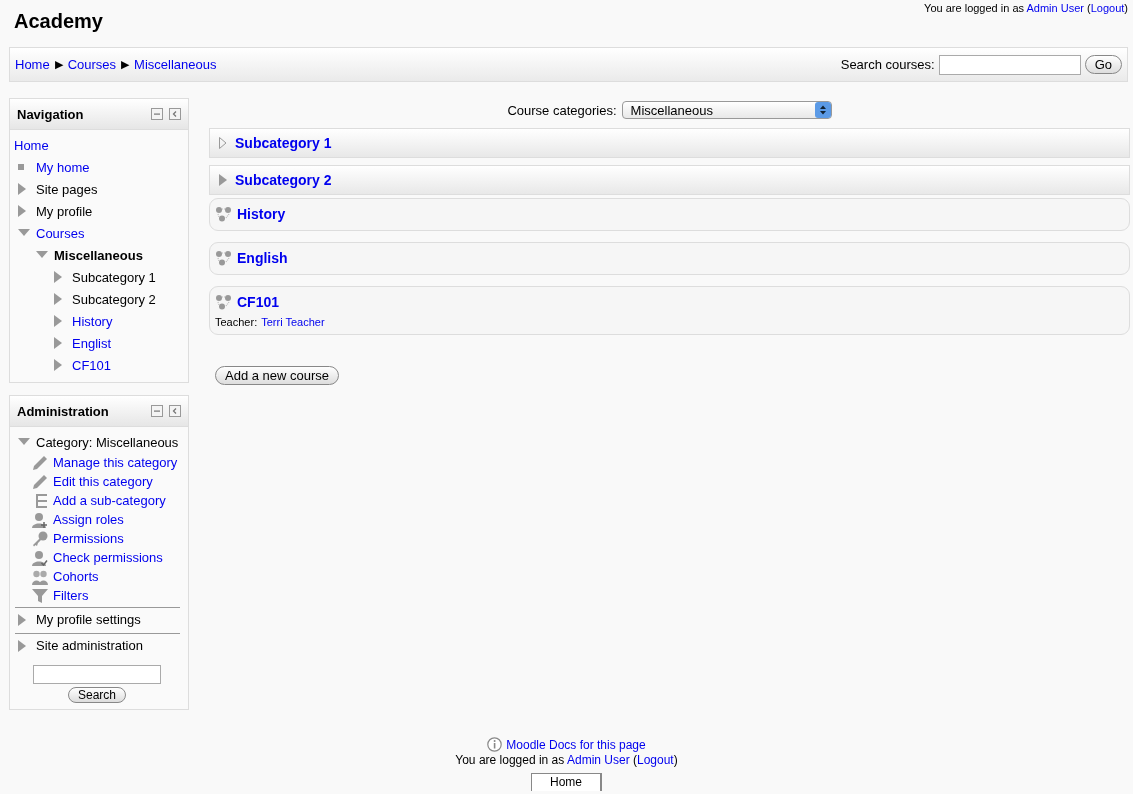  I want to click on home-tab: Home, so click(566, 782).